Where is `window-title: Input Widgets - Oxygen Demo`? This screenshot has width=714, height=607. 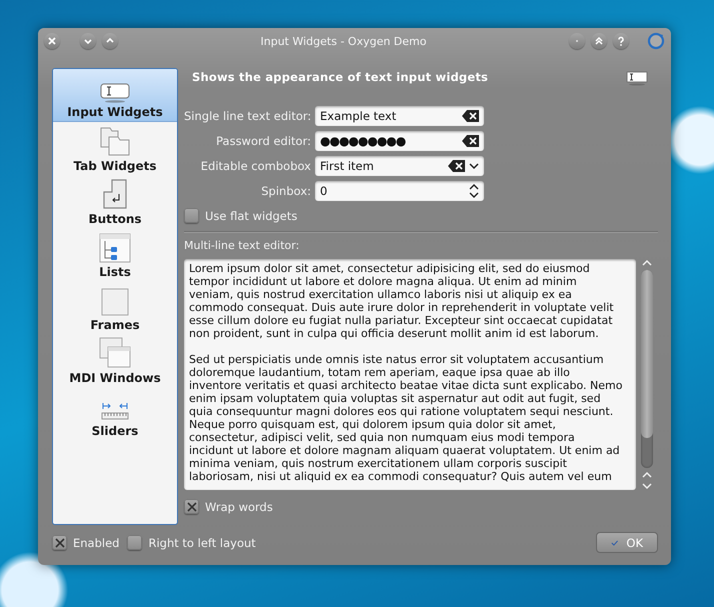
window-title: Input Widgets - Oxygen Demo is located at coordinates (344, 41).